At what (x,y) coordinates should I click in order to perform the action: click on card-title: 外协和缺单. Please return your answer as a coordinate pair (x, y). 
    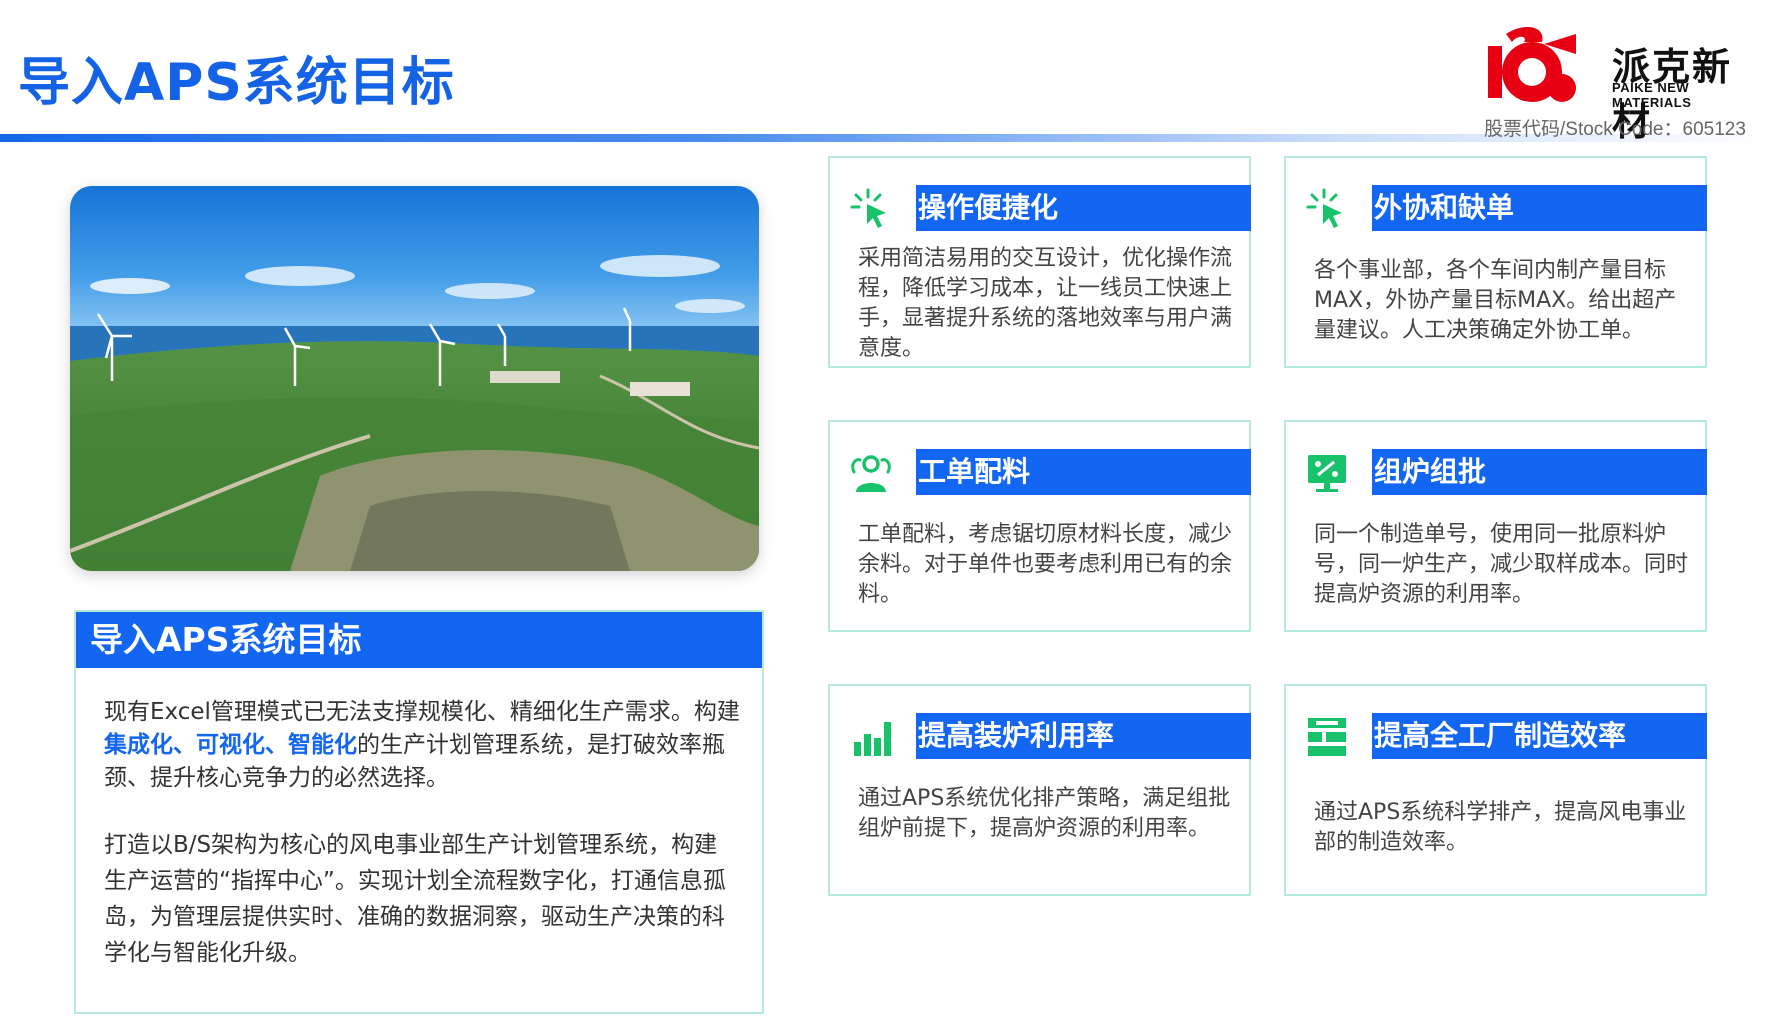
    Looking at the image, I should click on (1539, 208).